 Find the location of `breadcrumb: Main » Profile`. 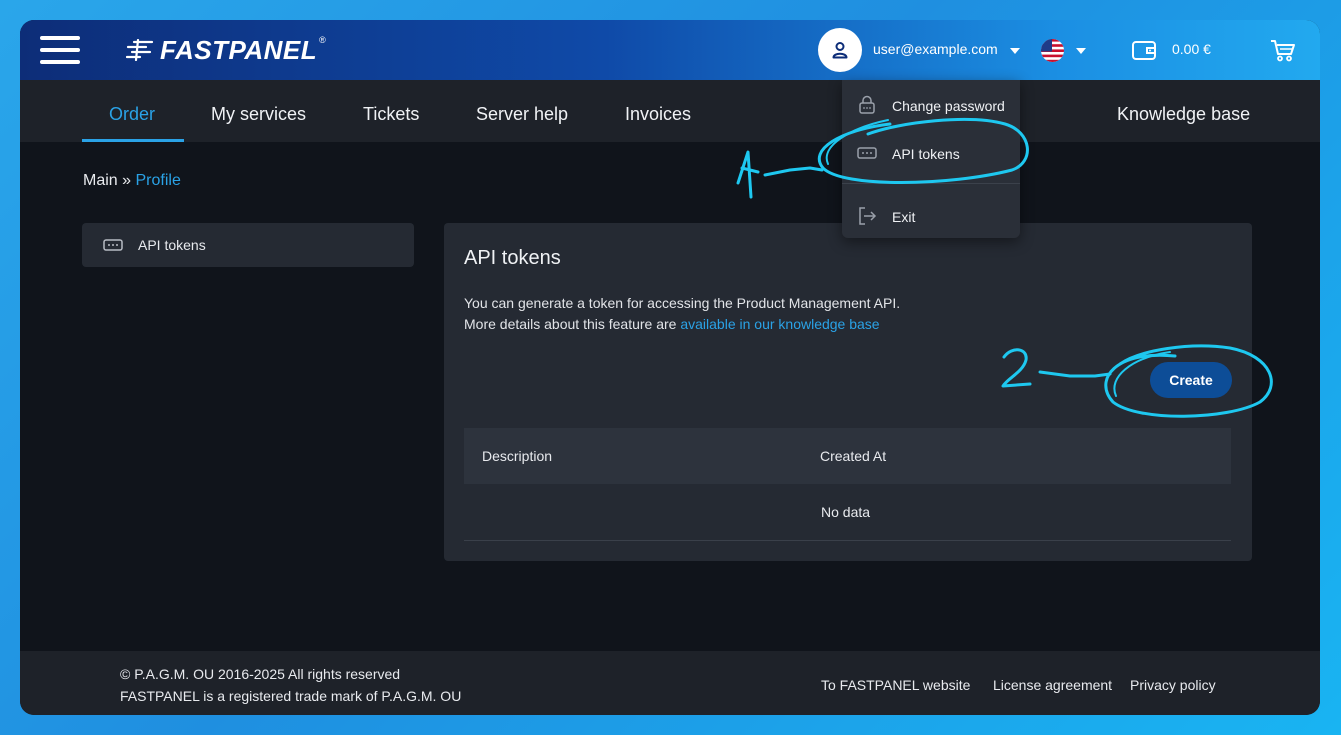

breadcrumb: Main » Profile is located at coordinates (132, 181).